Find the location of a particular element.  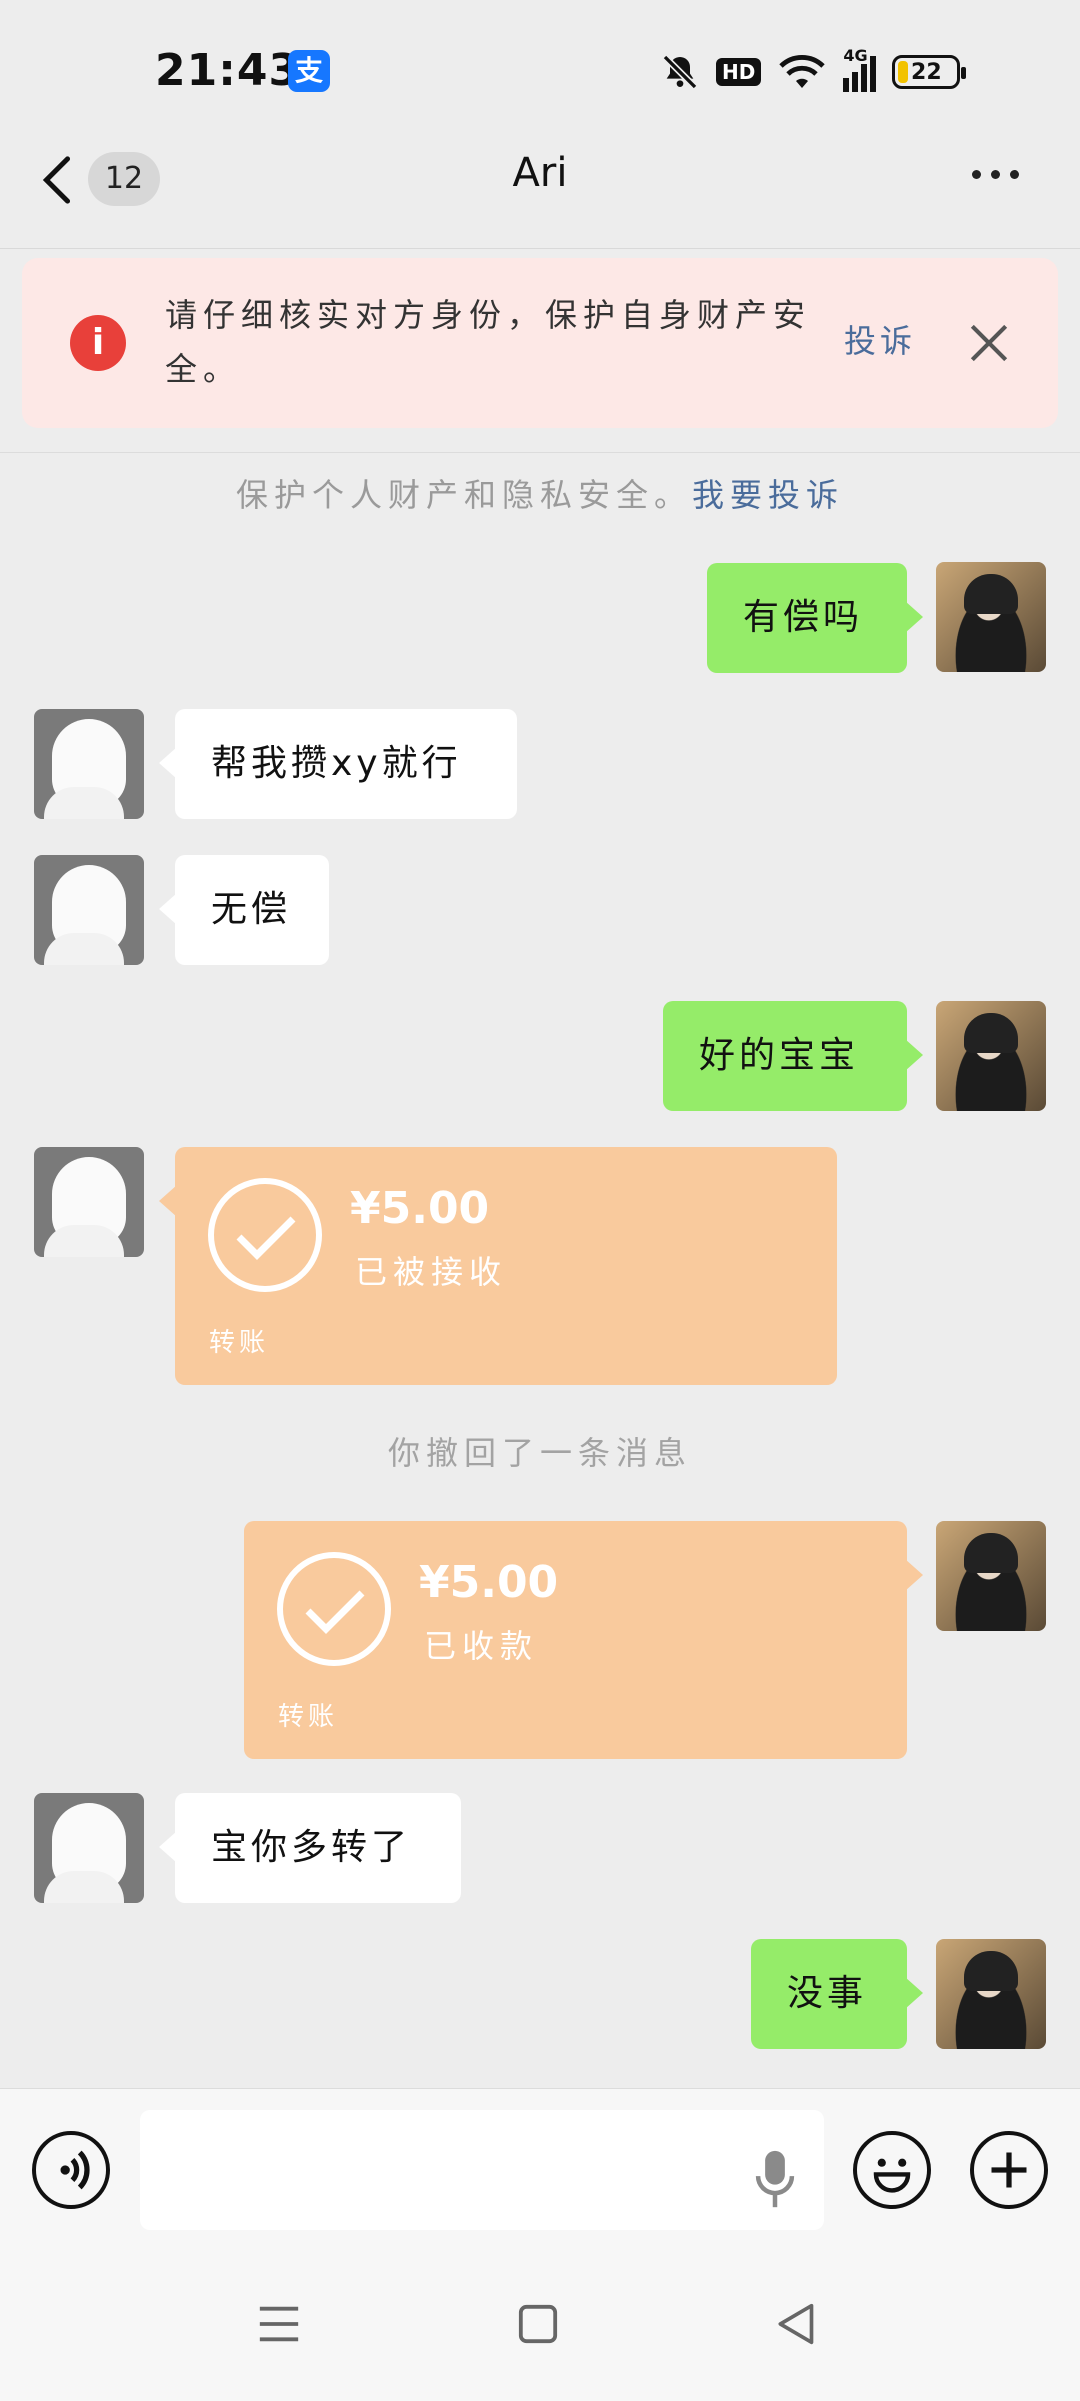

battery-icon: 22 is located at coordinates (929, 72).